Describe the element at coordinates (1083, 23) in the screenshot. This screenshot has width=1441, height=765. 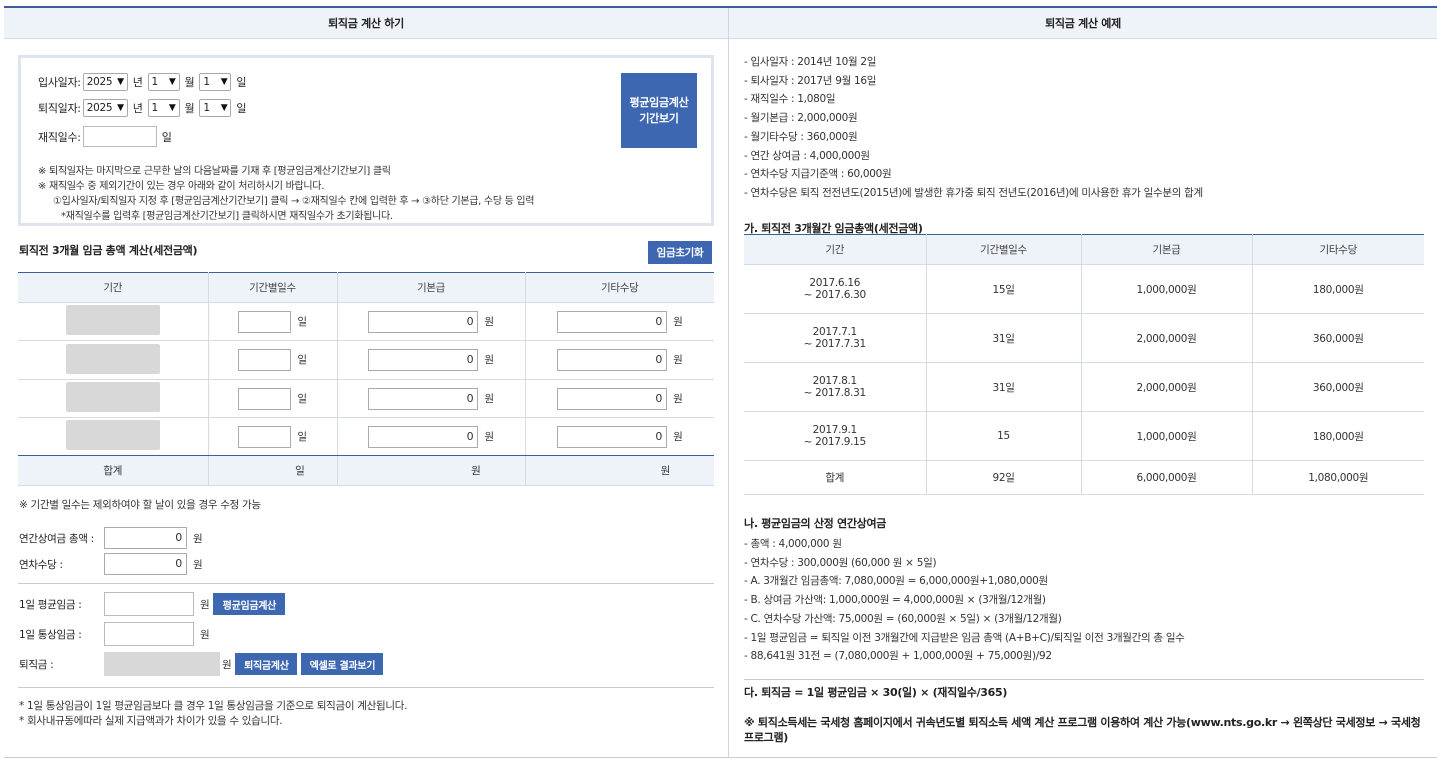
I see `example-title: 퇴직금 계산 예제` at that location.